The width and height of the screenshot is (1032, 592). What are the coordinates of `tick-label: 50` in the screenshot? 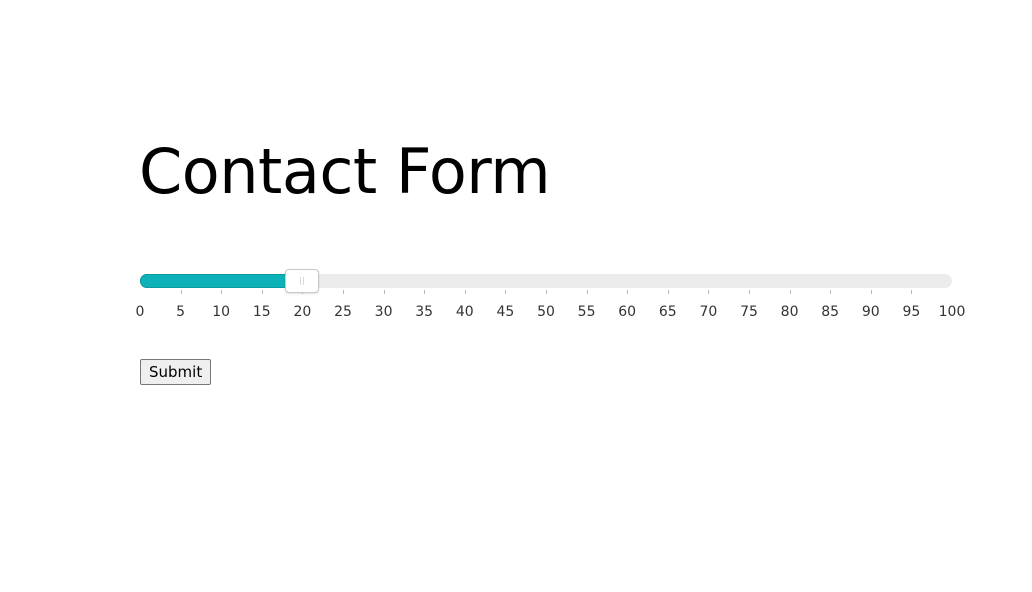 It's located at (546, 312).